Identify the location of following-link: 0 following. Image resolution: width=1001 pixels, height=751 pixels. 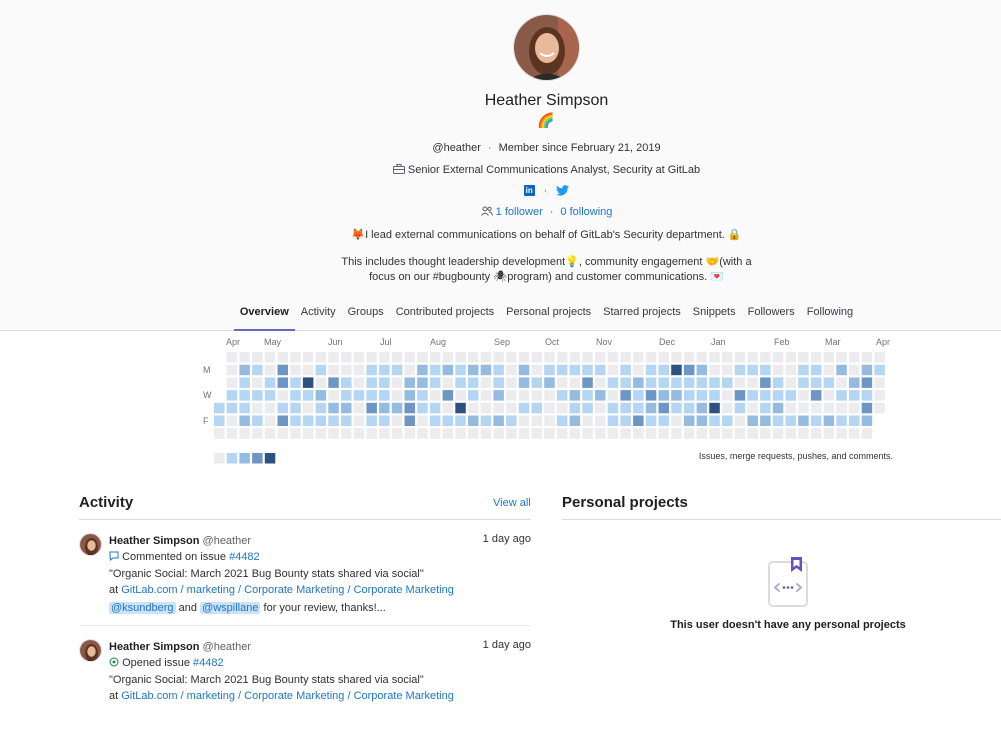
(586, 212).